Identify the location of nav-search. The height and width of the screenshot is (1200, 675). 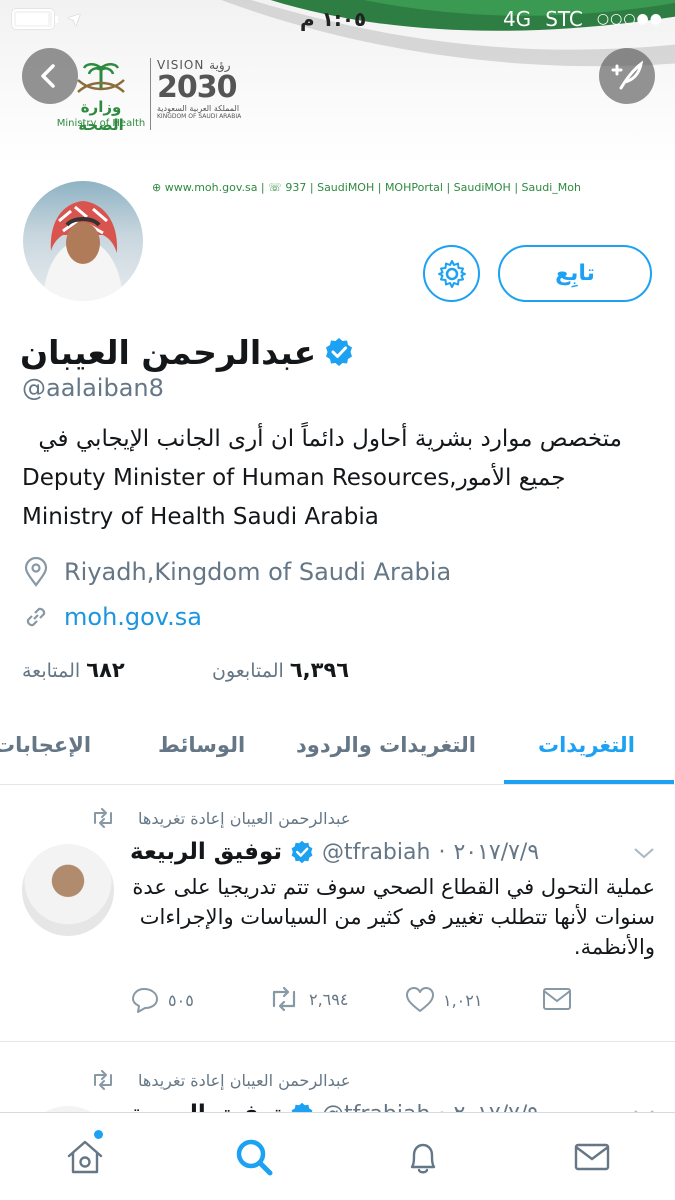
(254, 1157).